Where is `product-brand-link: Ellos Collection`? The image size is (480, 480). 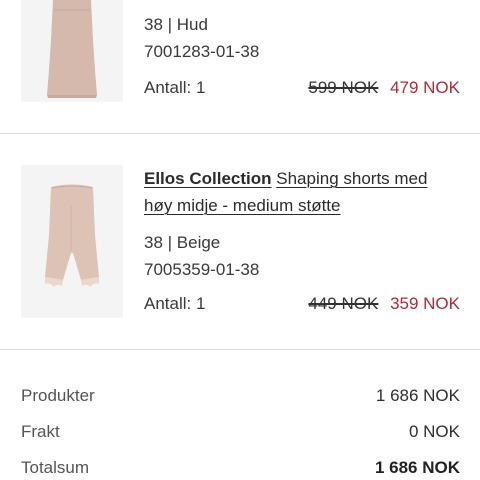 product-brand-link: Ellos Collection is located at coordinates (208, 178).